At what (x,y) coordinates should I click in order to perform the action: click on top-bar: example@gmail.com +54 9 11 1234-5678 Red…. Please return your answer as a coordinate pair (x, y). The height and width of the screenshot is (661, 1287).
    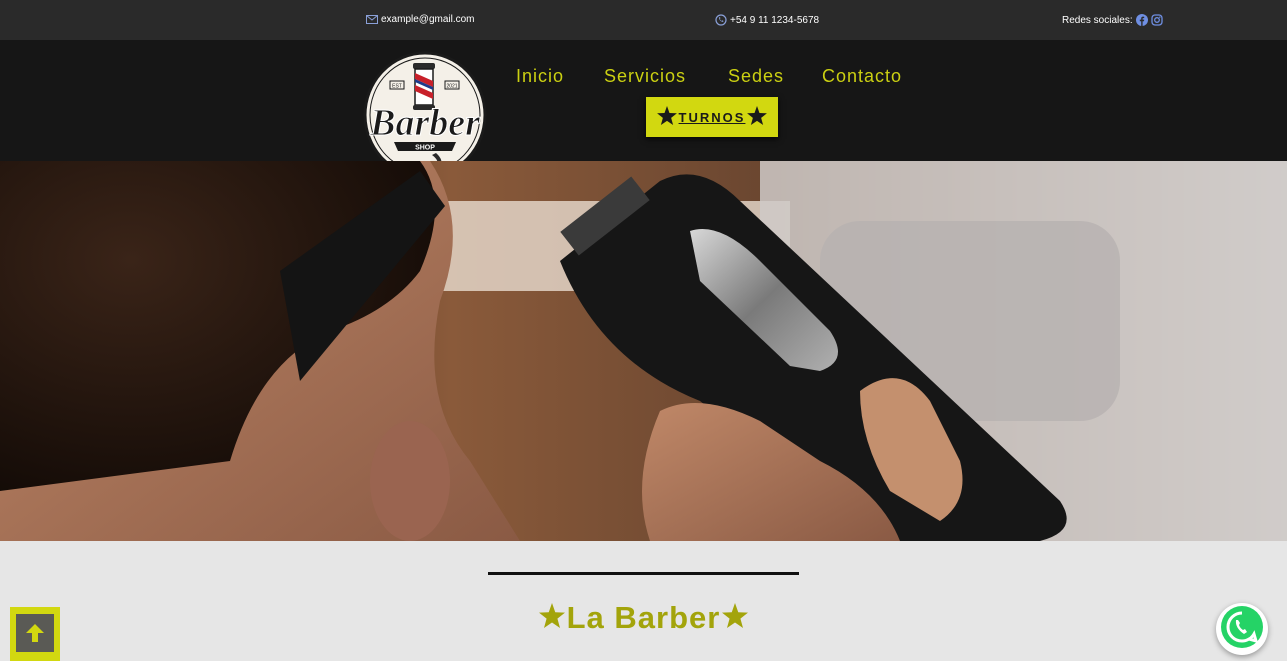
    Looking at the image, I should click on (643, 20).